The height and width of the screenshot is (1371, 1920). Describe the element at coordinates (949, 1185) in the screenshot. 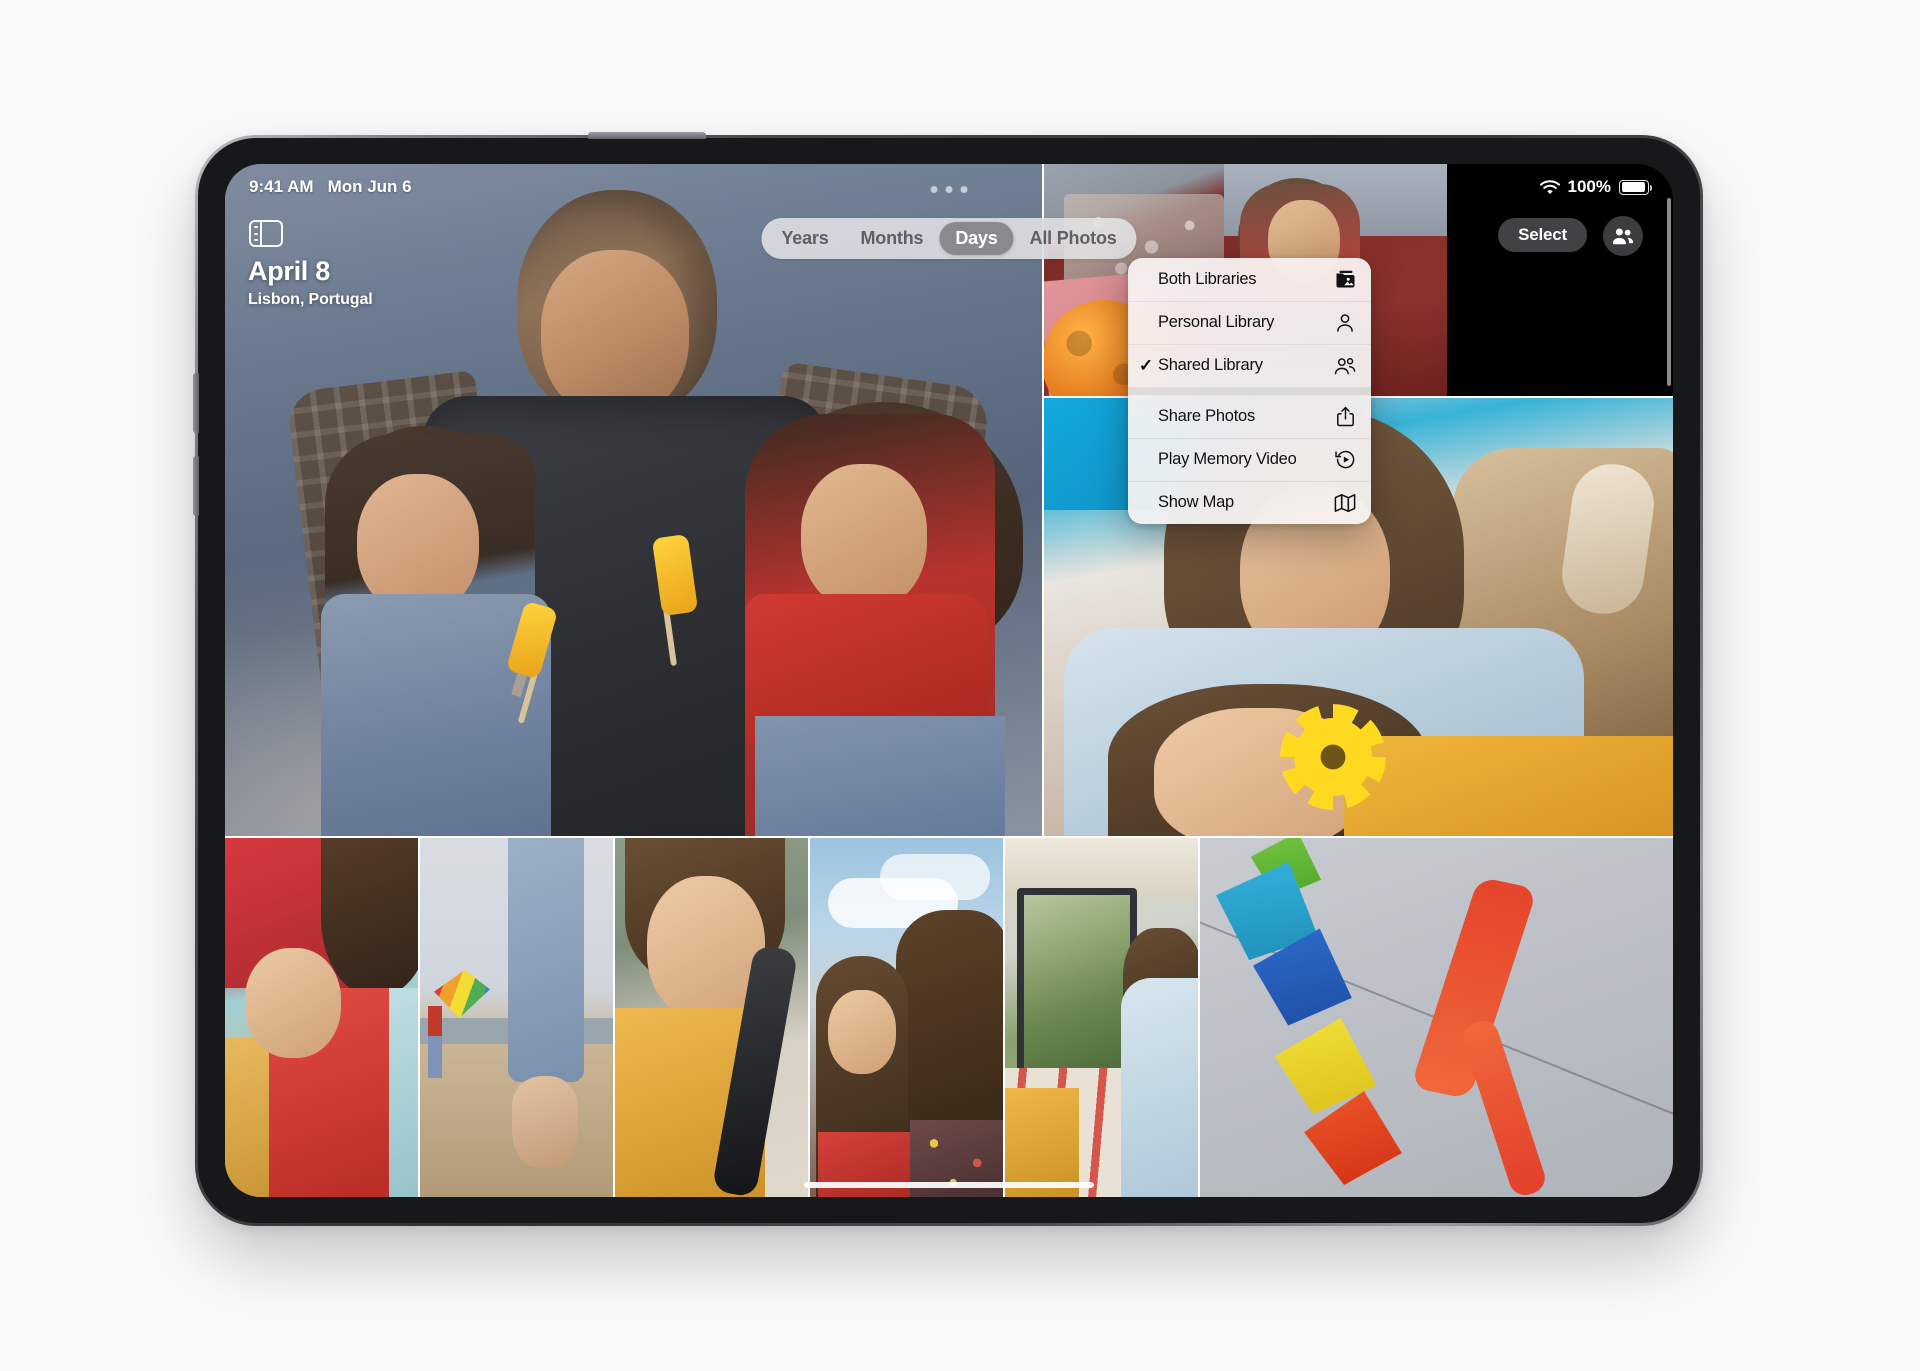

I see `home-indicator` at that location.